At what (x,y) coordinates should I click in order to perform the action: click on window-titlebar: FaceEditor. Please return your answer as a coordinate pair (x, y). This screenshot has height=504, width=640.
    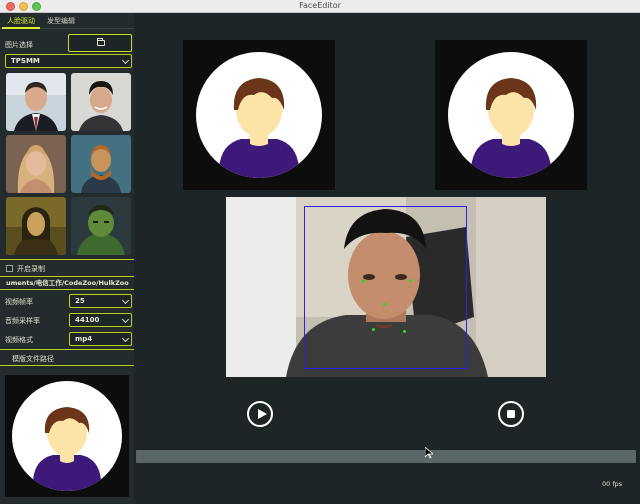
    Looking at the image, I should click on (320, 6).